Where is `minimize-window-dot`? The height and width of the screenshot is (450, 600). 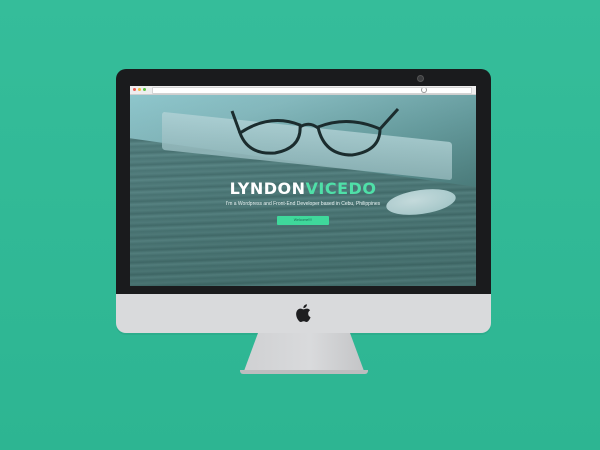
minimize-window-dot is located at coordinates (139, 89).